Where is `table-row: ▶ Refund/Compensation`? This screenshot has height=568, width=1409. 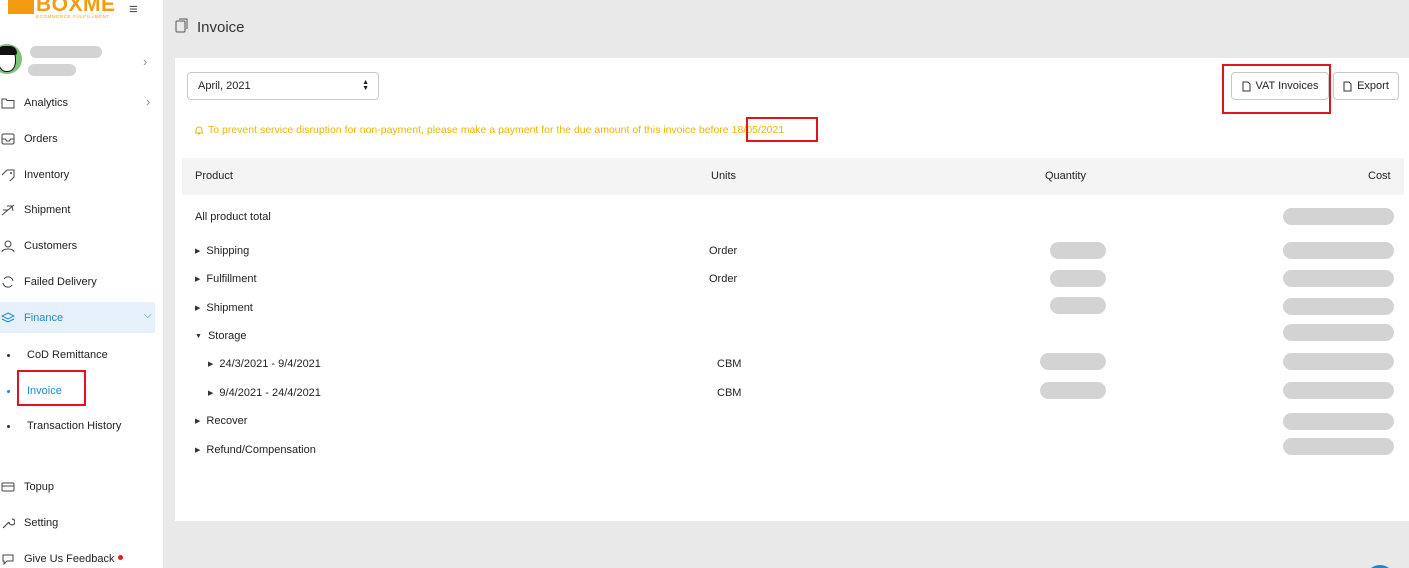
table-row: ▶ Refund/Compensation is located at coordinates (792, 449).